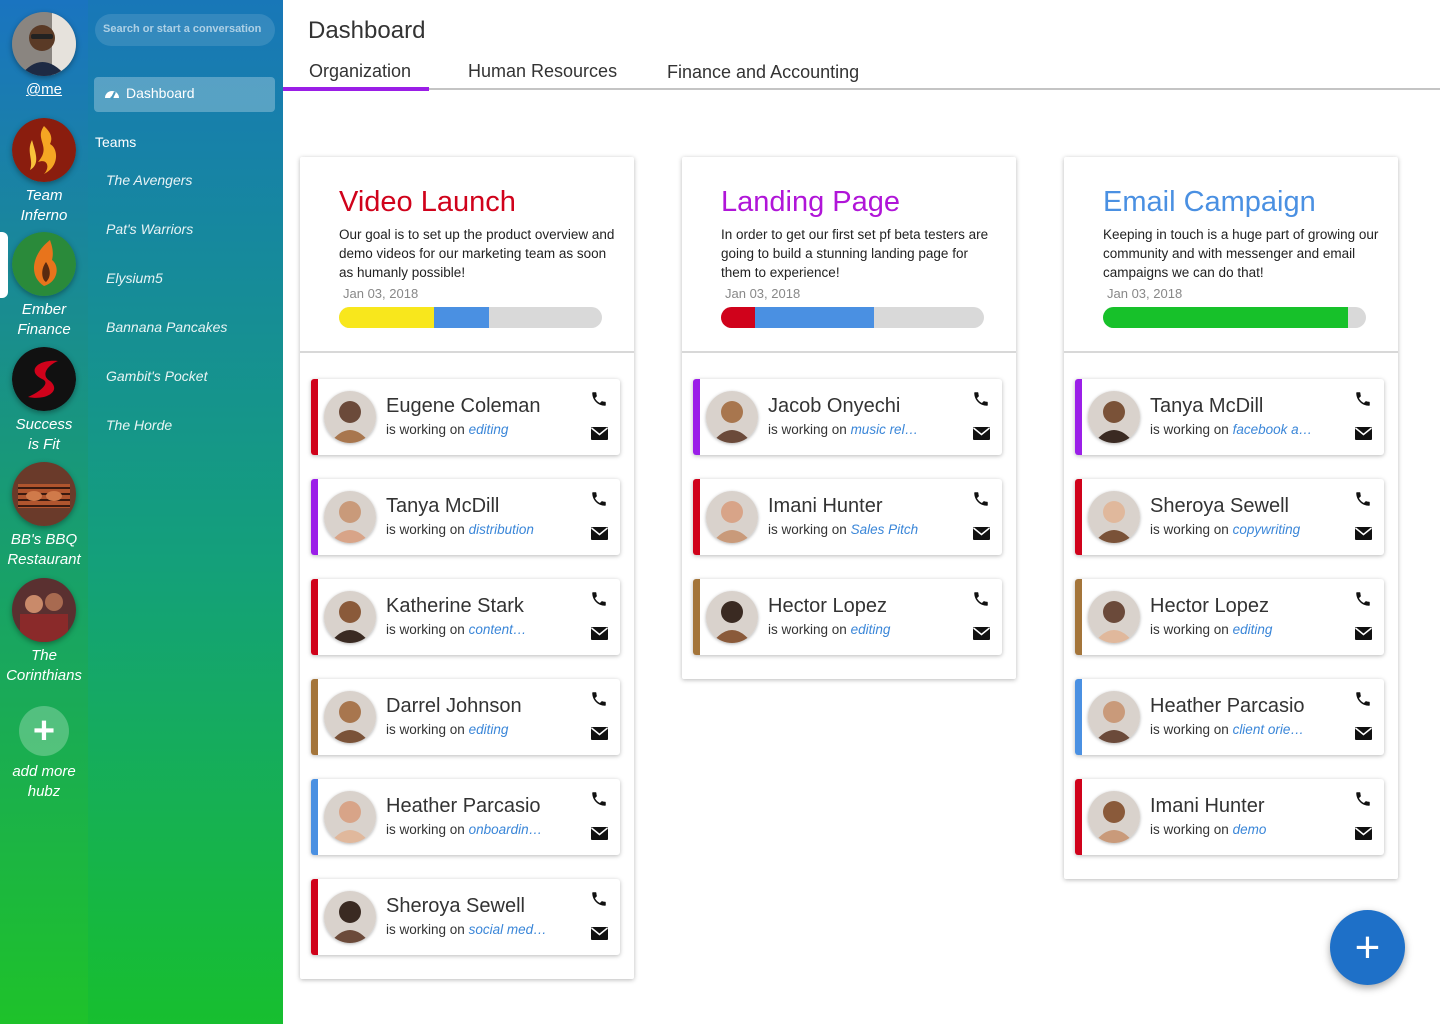  What do you see at coordinates (44, 516) in the screenshot?
I see `hub-bbq-restaurant: BB's BBQ Restaurant` at bounding box center [44, 516].